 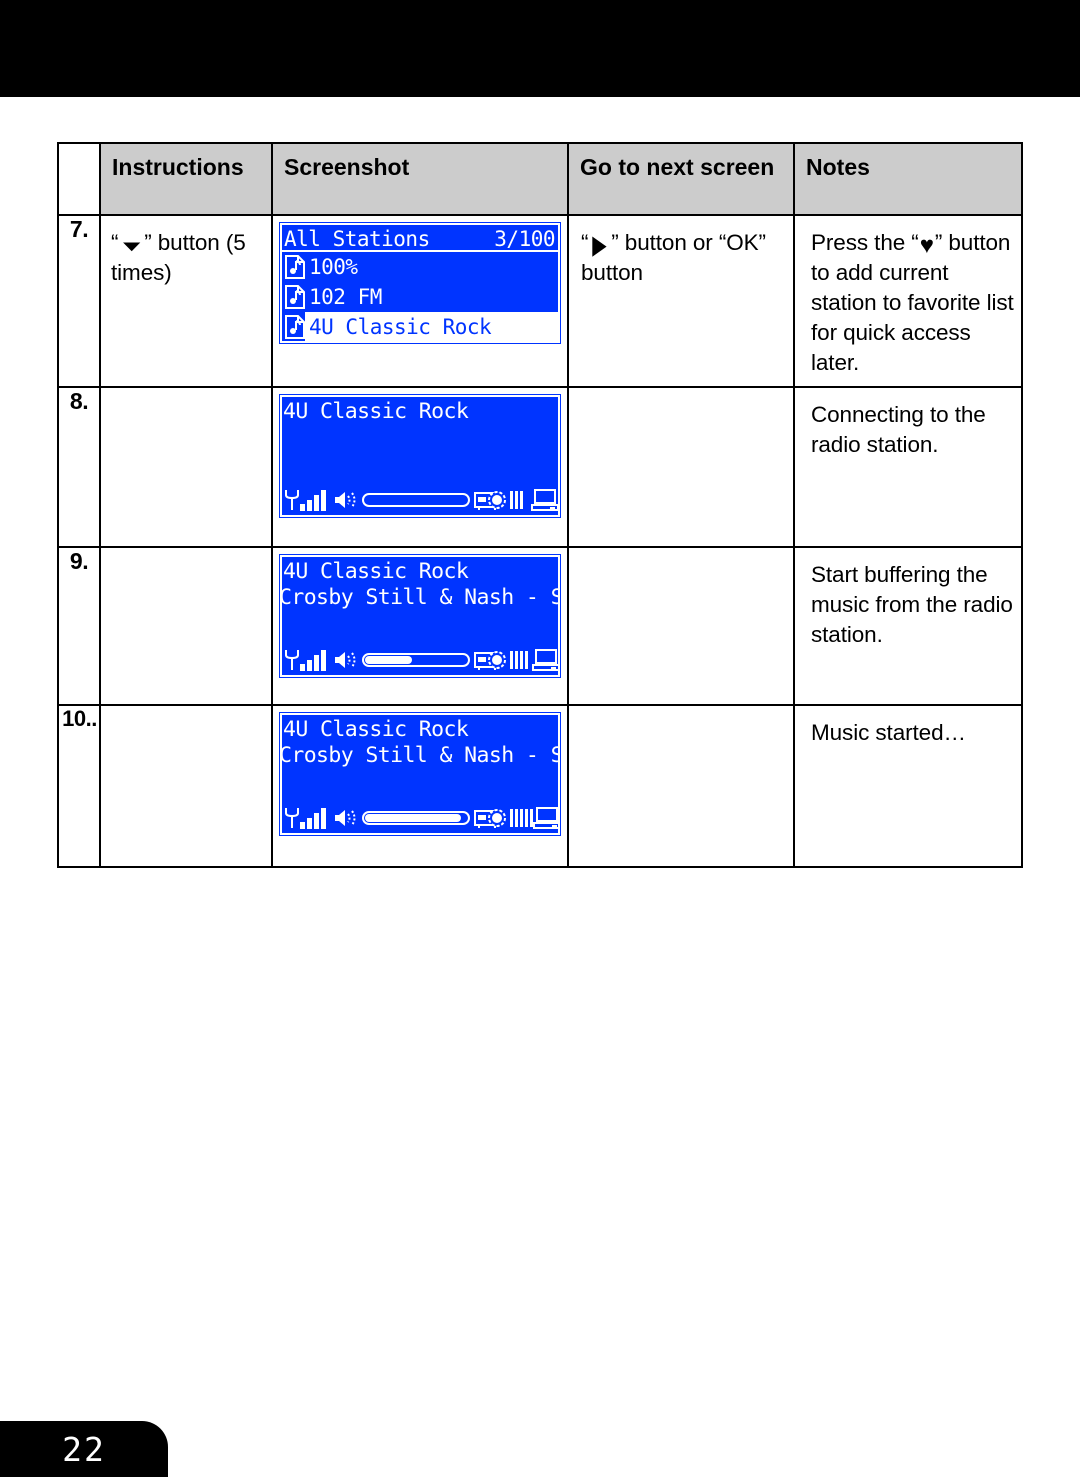 I want to click on lcd-list-title: All Stations, so click(x=357, y=238).